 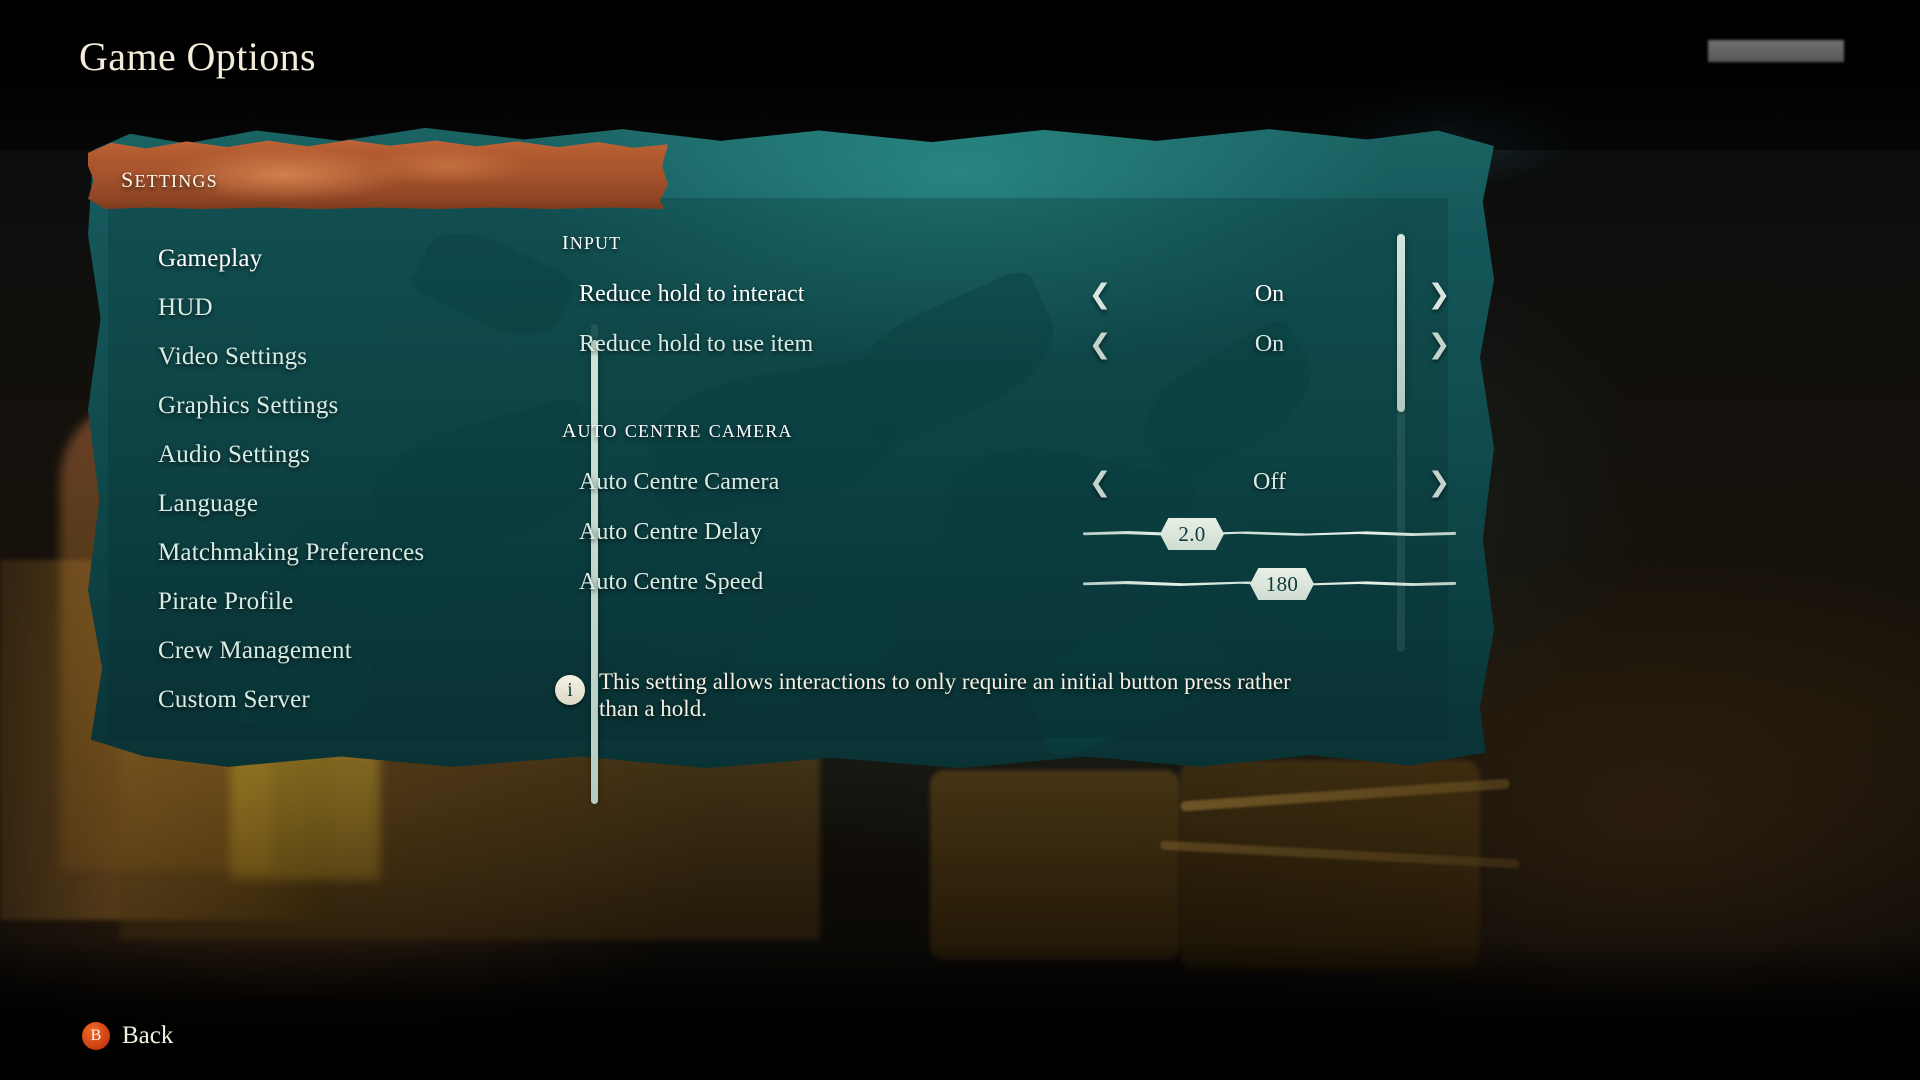 What do you see at coordinates (234, 454) in the screenshot?
I see `sidebar-item-label: Audio Settings` at bounding box center [234, 454].